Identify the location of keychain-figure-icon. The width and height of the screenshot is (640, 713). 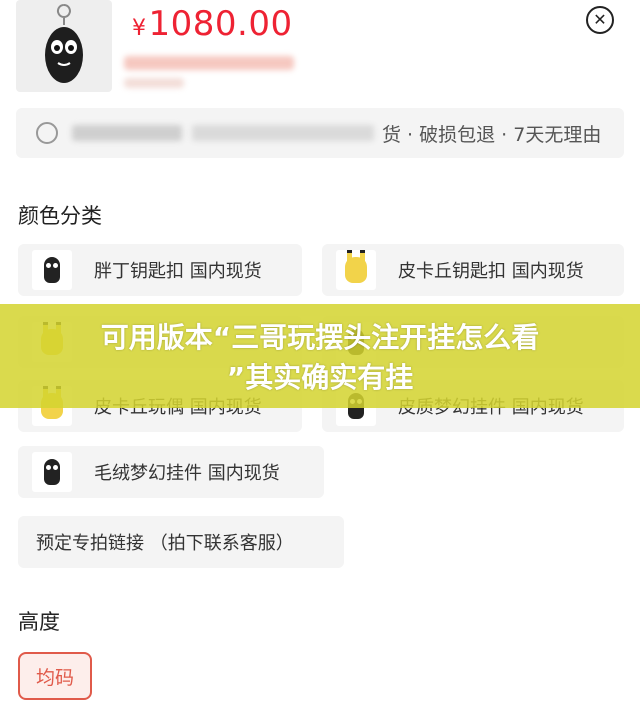
(64, 43).